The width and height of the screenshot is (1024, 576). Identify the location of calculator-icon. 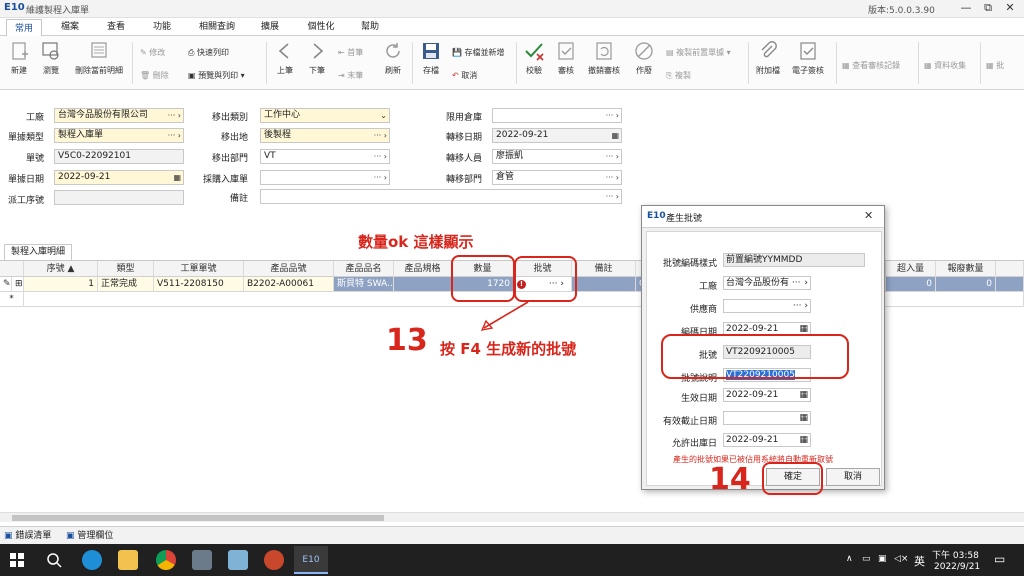
(202, 560).